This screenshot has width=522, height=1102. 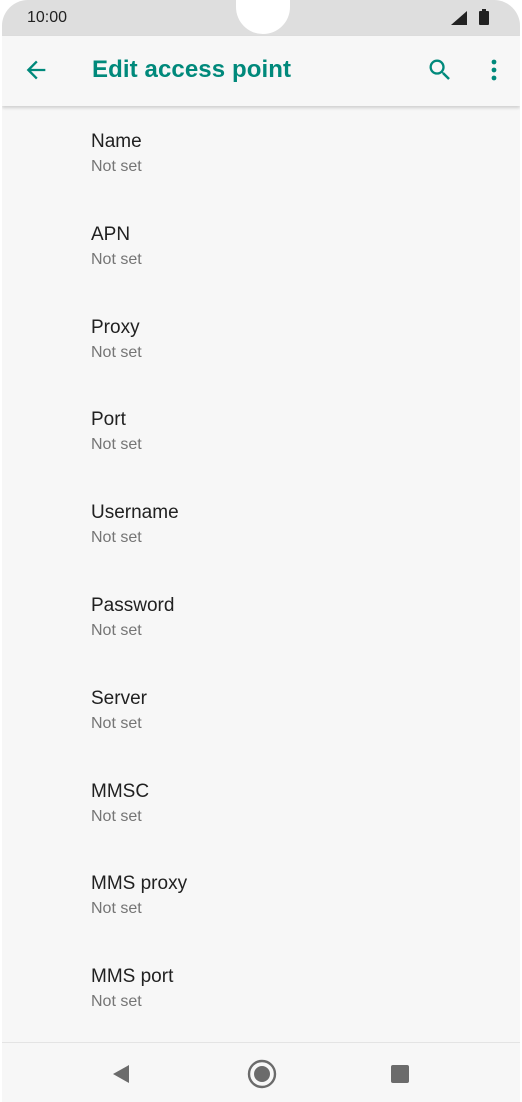 I want to click on setting-mms-port: MMS port Not set, so click(x=261, y=987).